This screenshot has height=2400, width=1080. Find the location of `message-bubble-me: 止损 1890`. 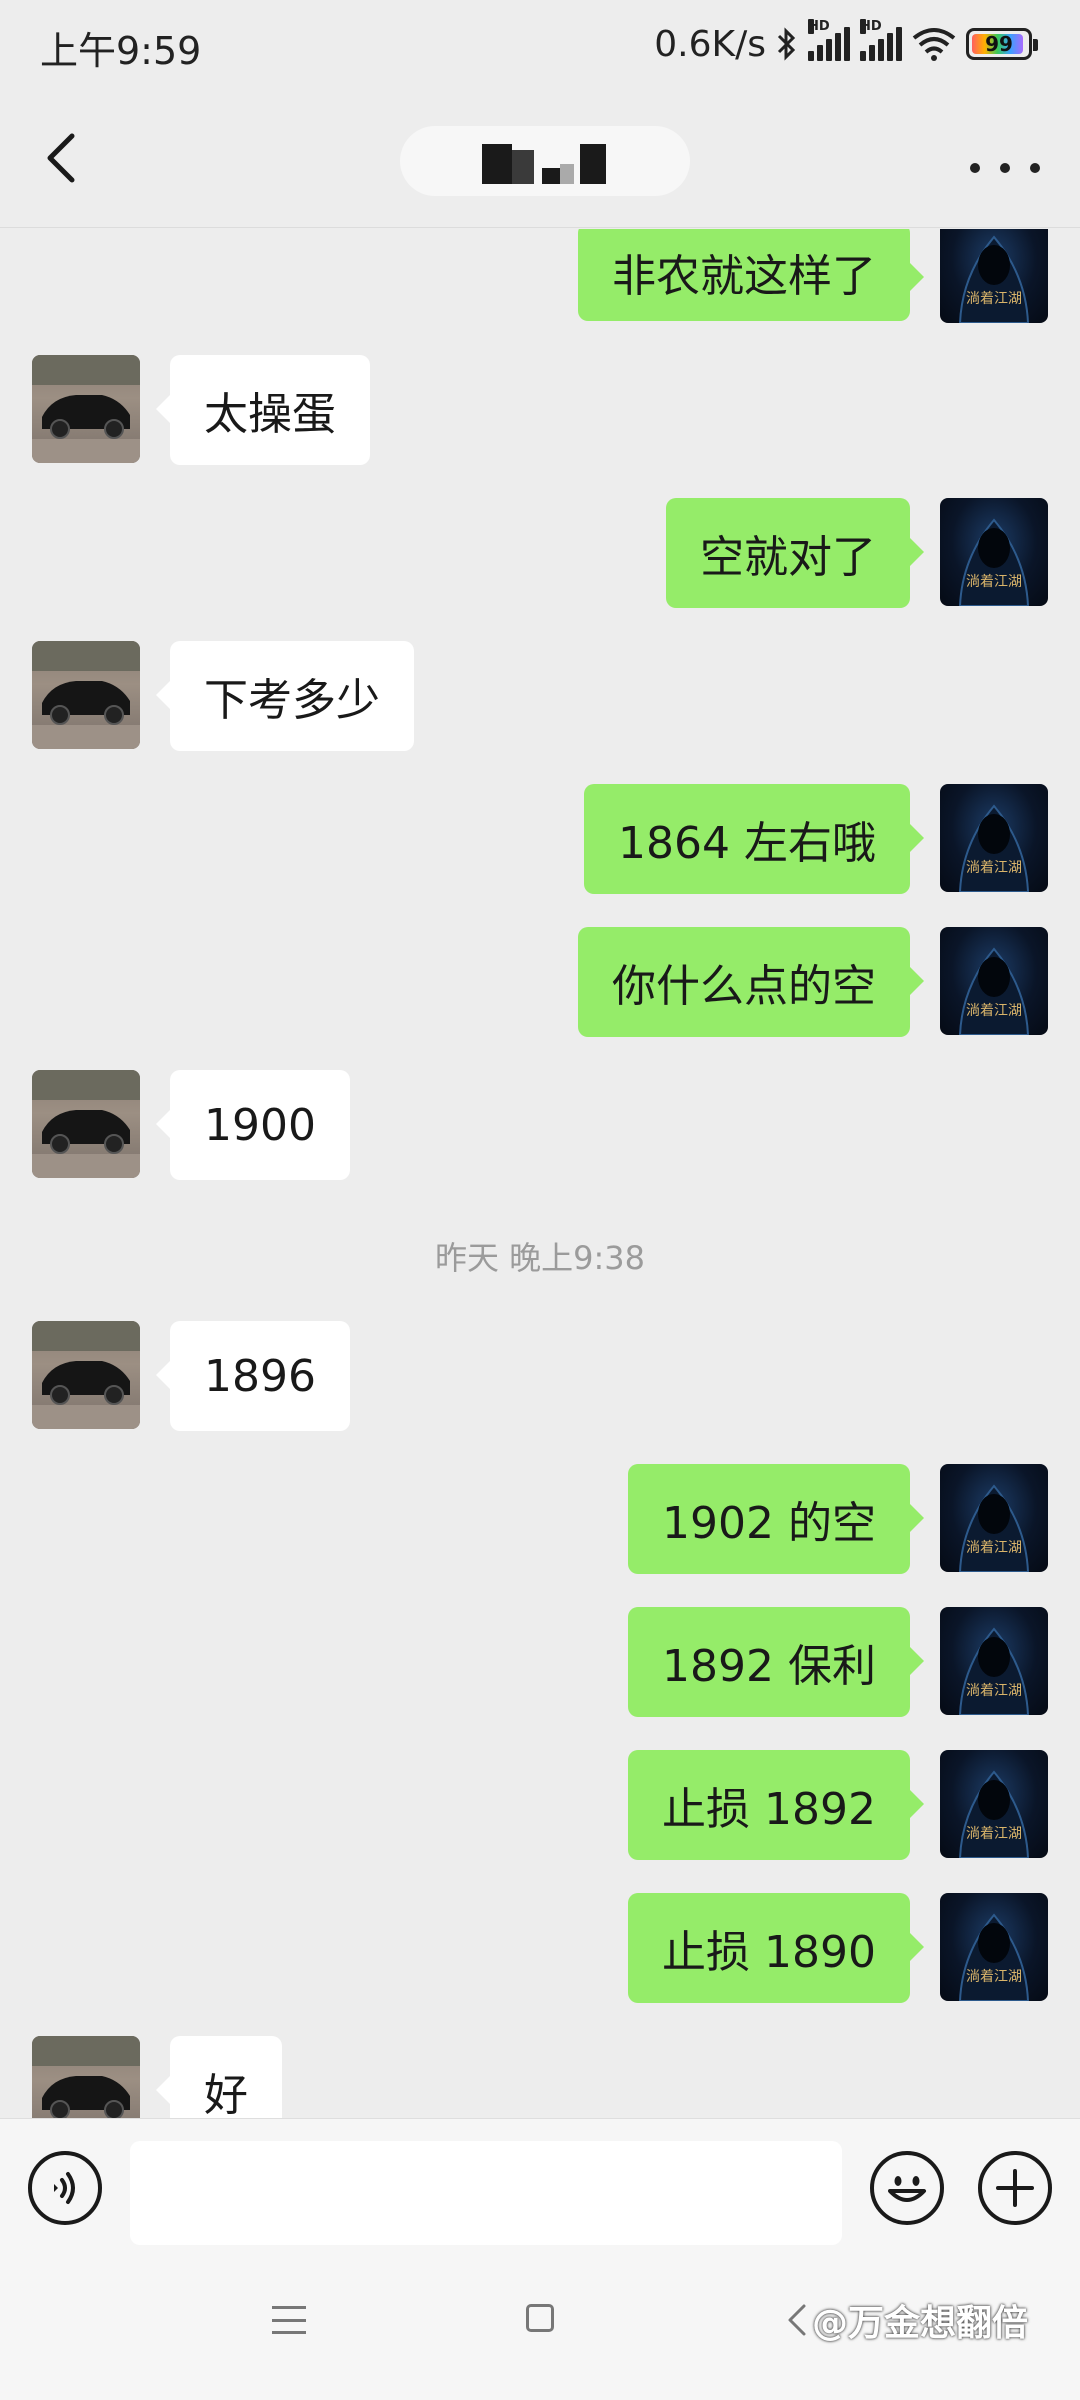

message-bubble-me: 止损 1890 is located at coordinates (776, 1948).